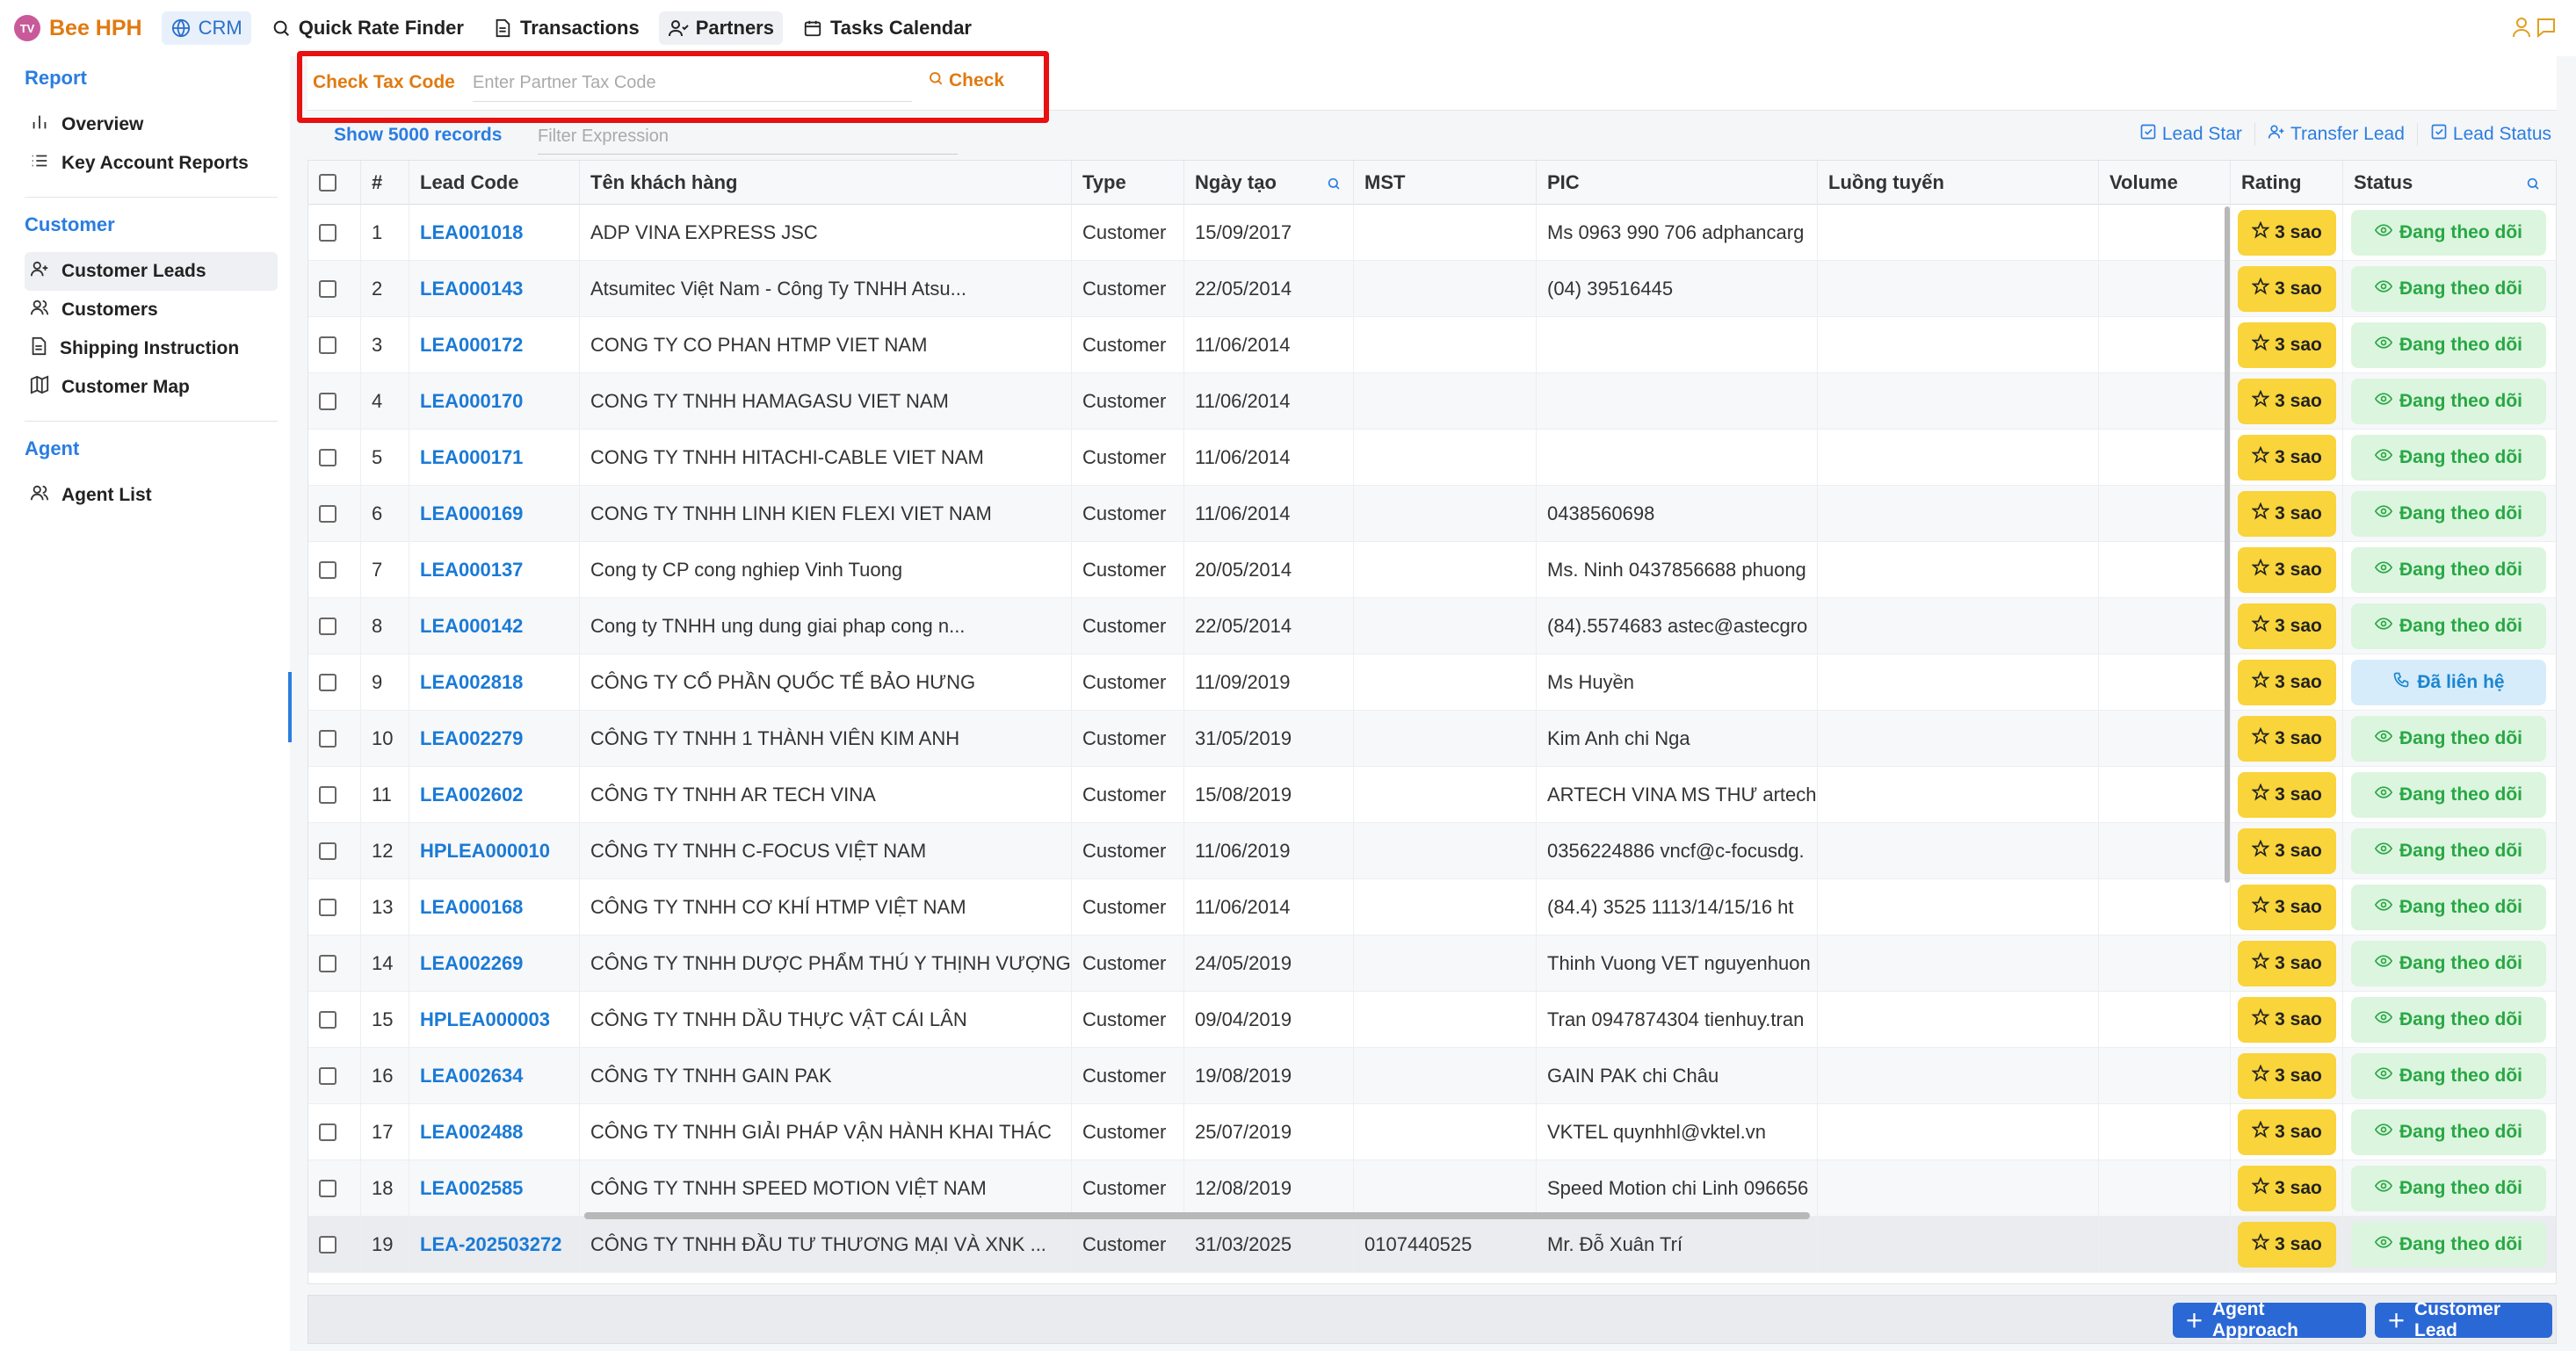 The height and width of the screenshot is (1351, 2576). What do you see at coordinates (494, 345) in the screenshot?
I see `cell-lead-code: LEA000172` at bounding box center [494, 345].